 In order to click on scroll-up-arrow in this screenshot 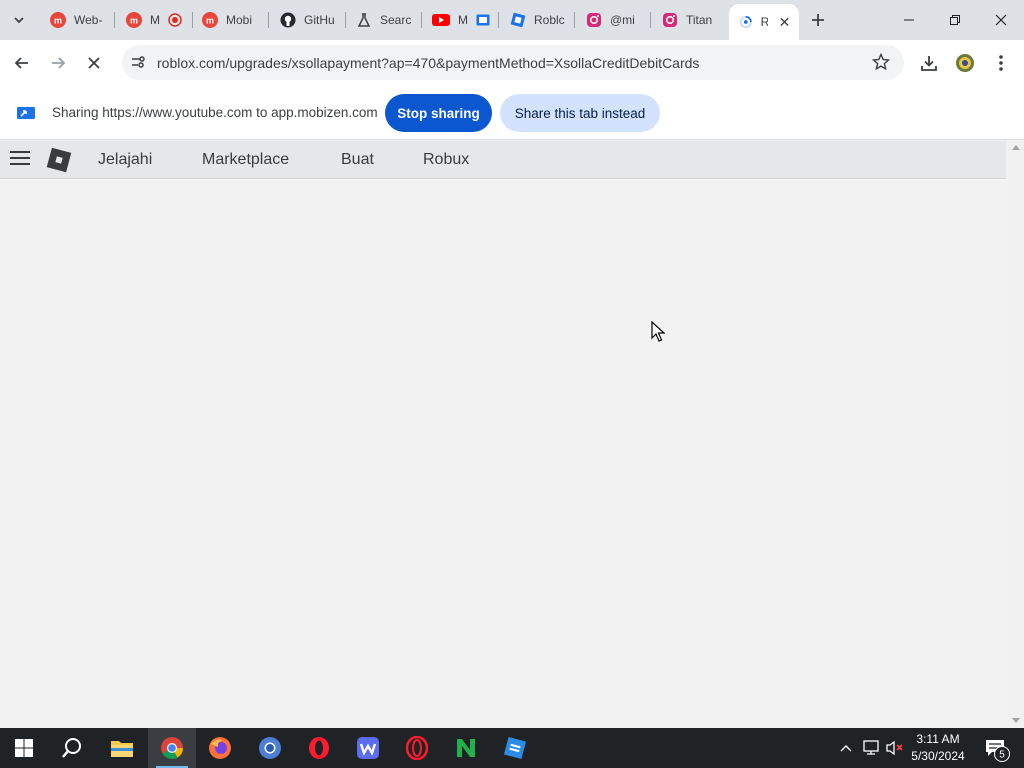, I will do `click(1016, 147)`.